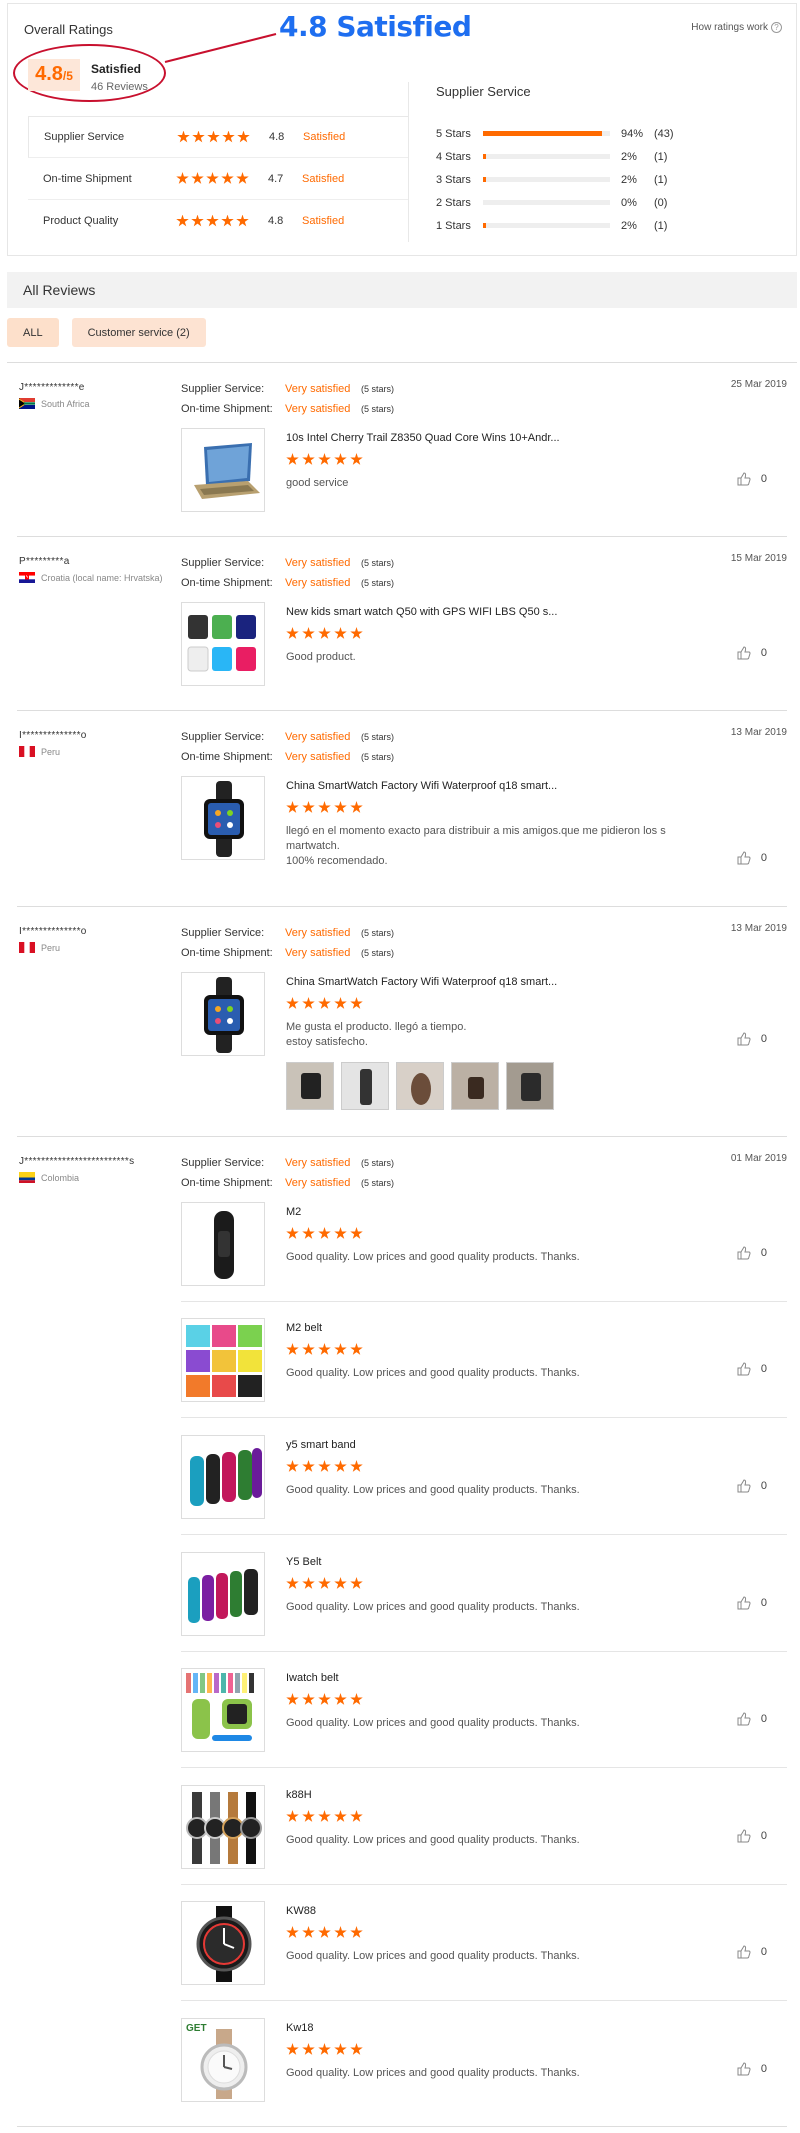  I want to click on product-title: M2 belt, so click(304, 1328).